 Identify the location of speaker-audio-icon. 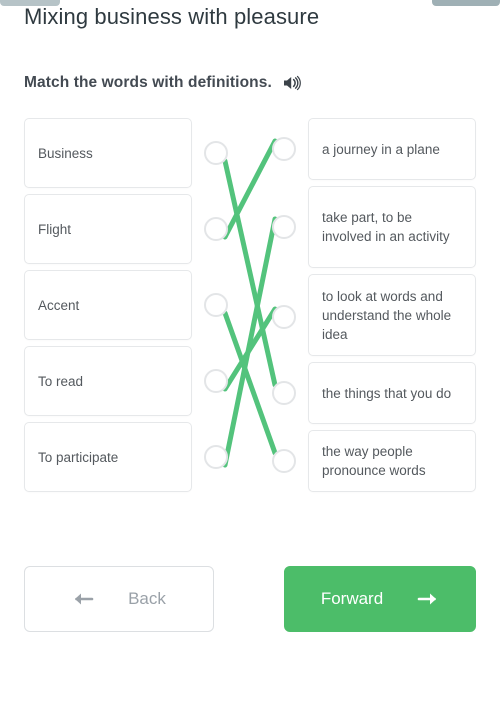
(292, 83).